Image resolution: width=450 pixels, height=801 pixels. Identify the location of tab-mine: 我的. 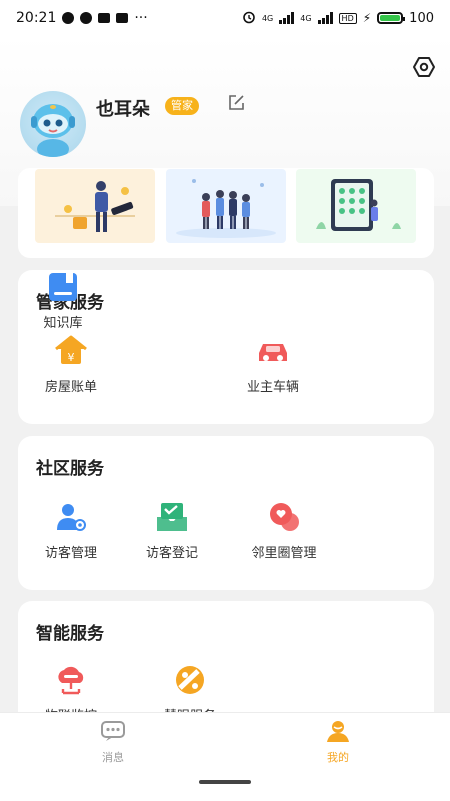
(338, 742).